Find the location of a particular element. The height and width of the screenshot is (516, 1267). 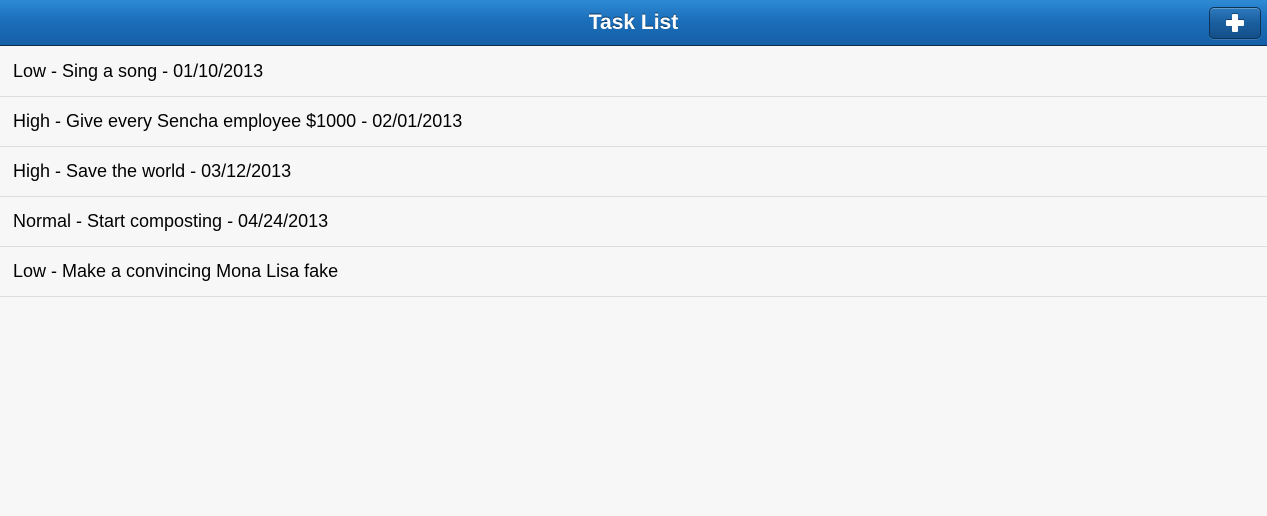

task-list-item: Low - Make a convincing Mona Lisa fake is located at coordinates (633, 272).